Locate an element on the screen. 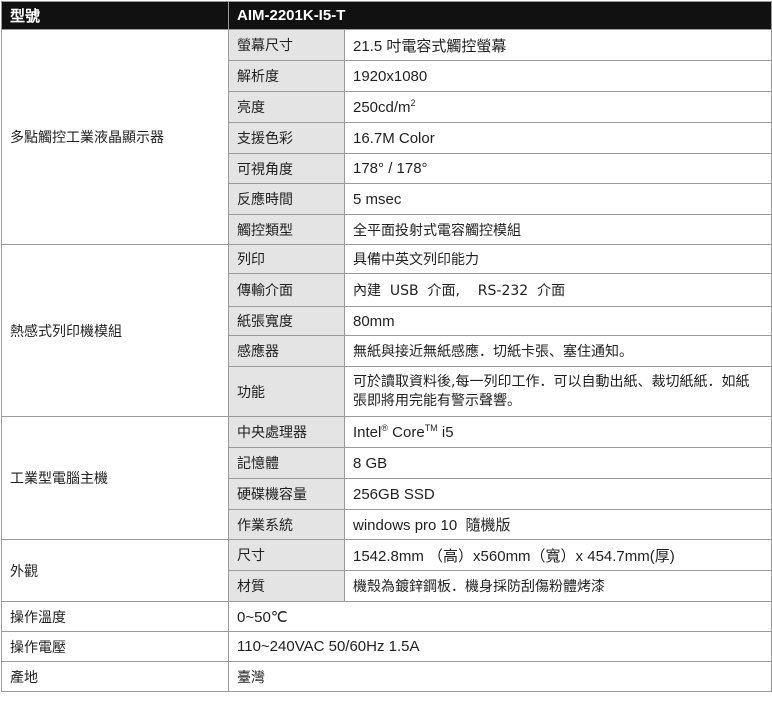 The width and height of the screenshot is (772, 714). spec-value: 全平面投射式電容觸控模組 is located at coordinates (557, 229).